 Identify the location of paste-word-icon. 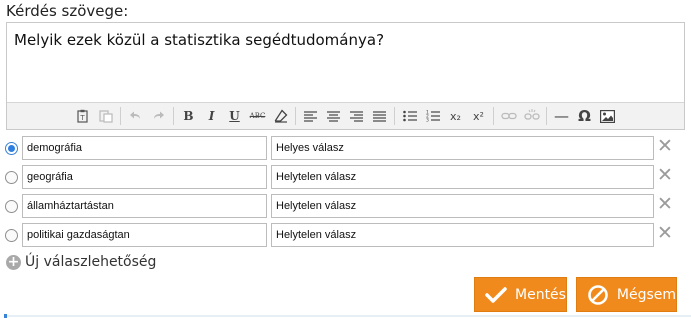
(105, 116).